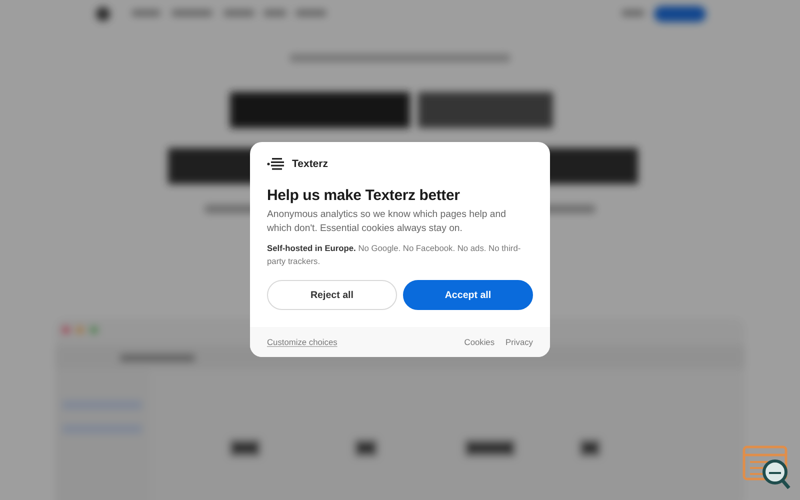 This screenshot has width=800, height=500. I want to click on footer-link: Privacy, so click(519, 342).